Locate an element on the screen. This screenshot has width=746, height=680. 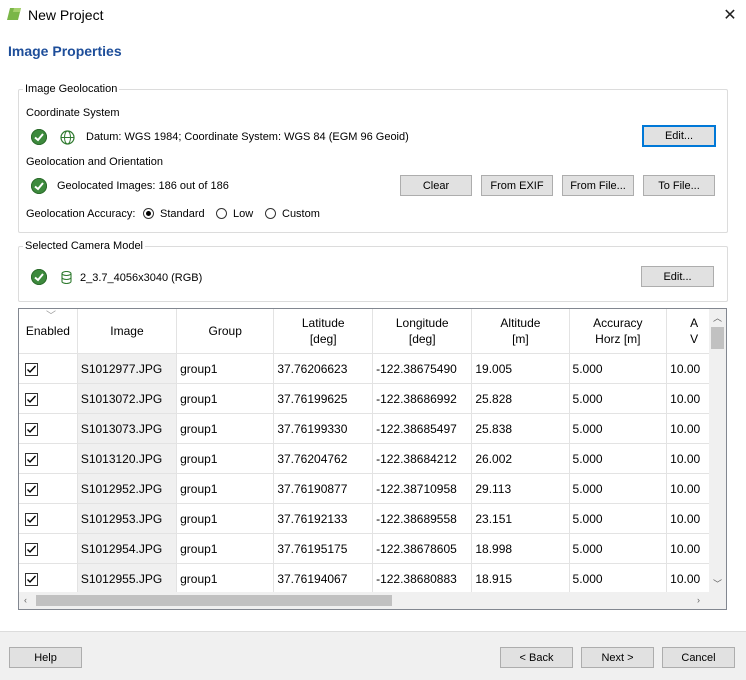
cell-latitude: 37.76199625 is located at coordinates (323, 398).